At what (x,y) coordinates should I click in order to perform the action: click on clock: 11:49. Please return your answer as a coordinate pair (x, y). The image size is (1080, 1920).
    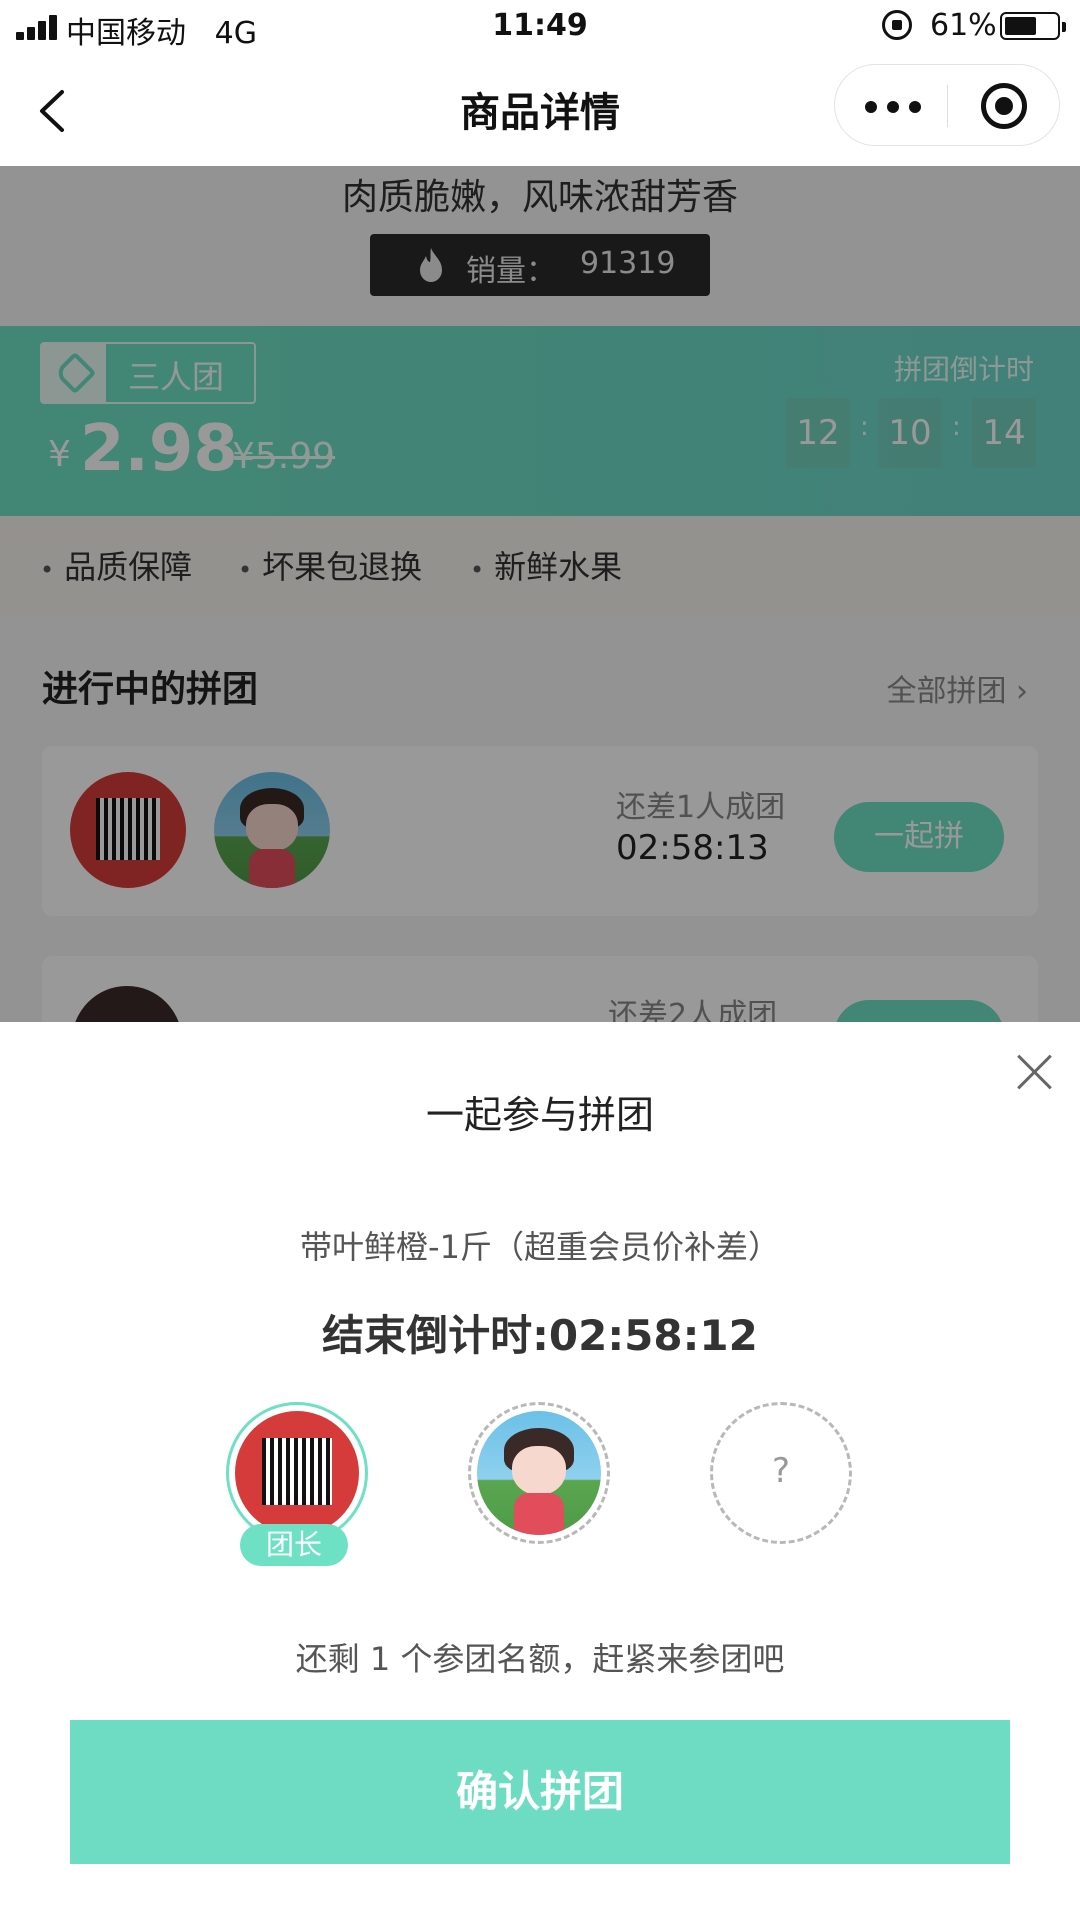
    Looking at the image, I should click on (540, 25).